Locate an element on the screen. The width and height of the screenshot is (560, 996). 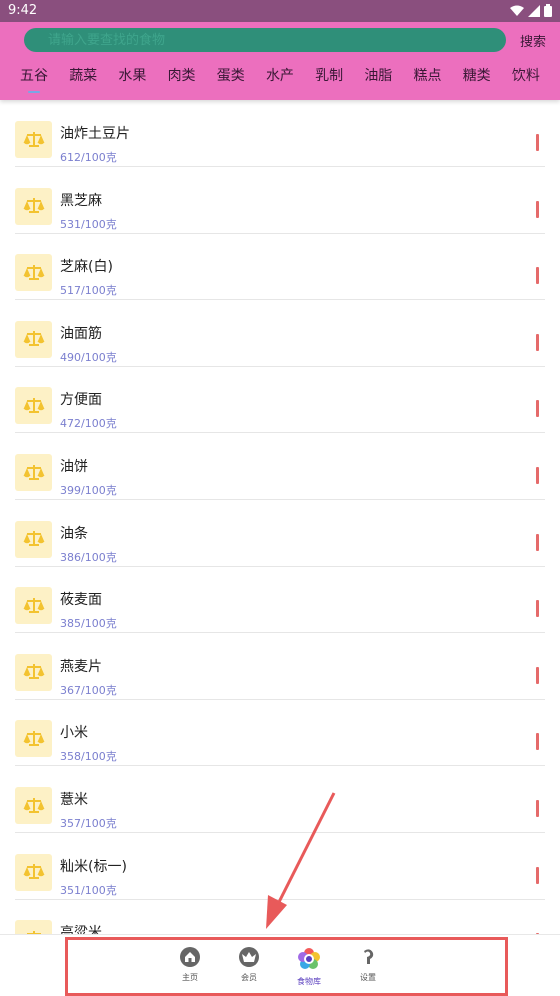
food-calories: 612/100克 is located at coordinates (88, 157).